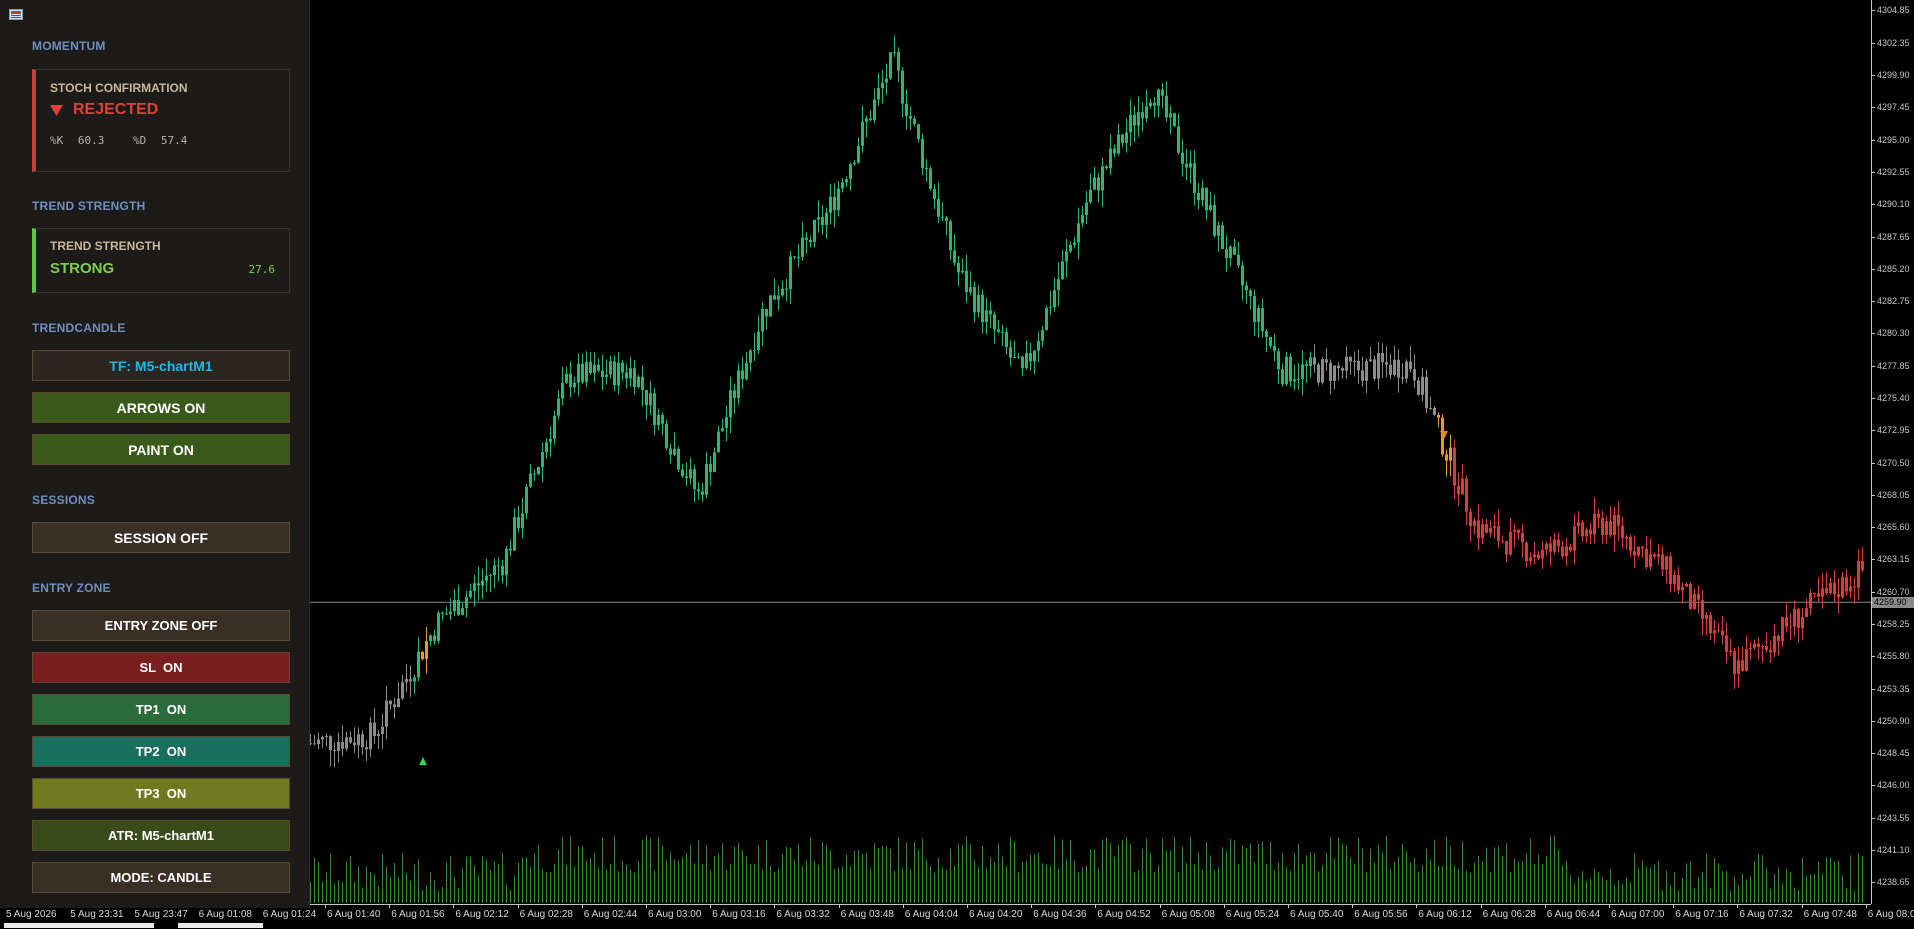  I want to click on triangle-down-icon, so click(56, 110).